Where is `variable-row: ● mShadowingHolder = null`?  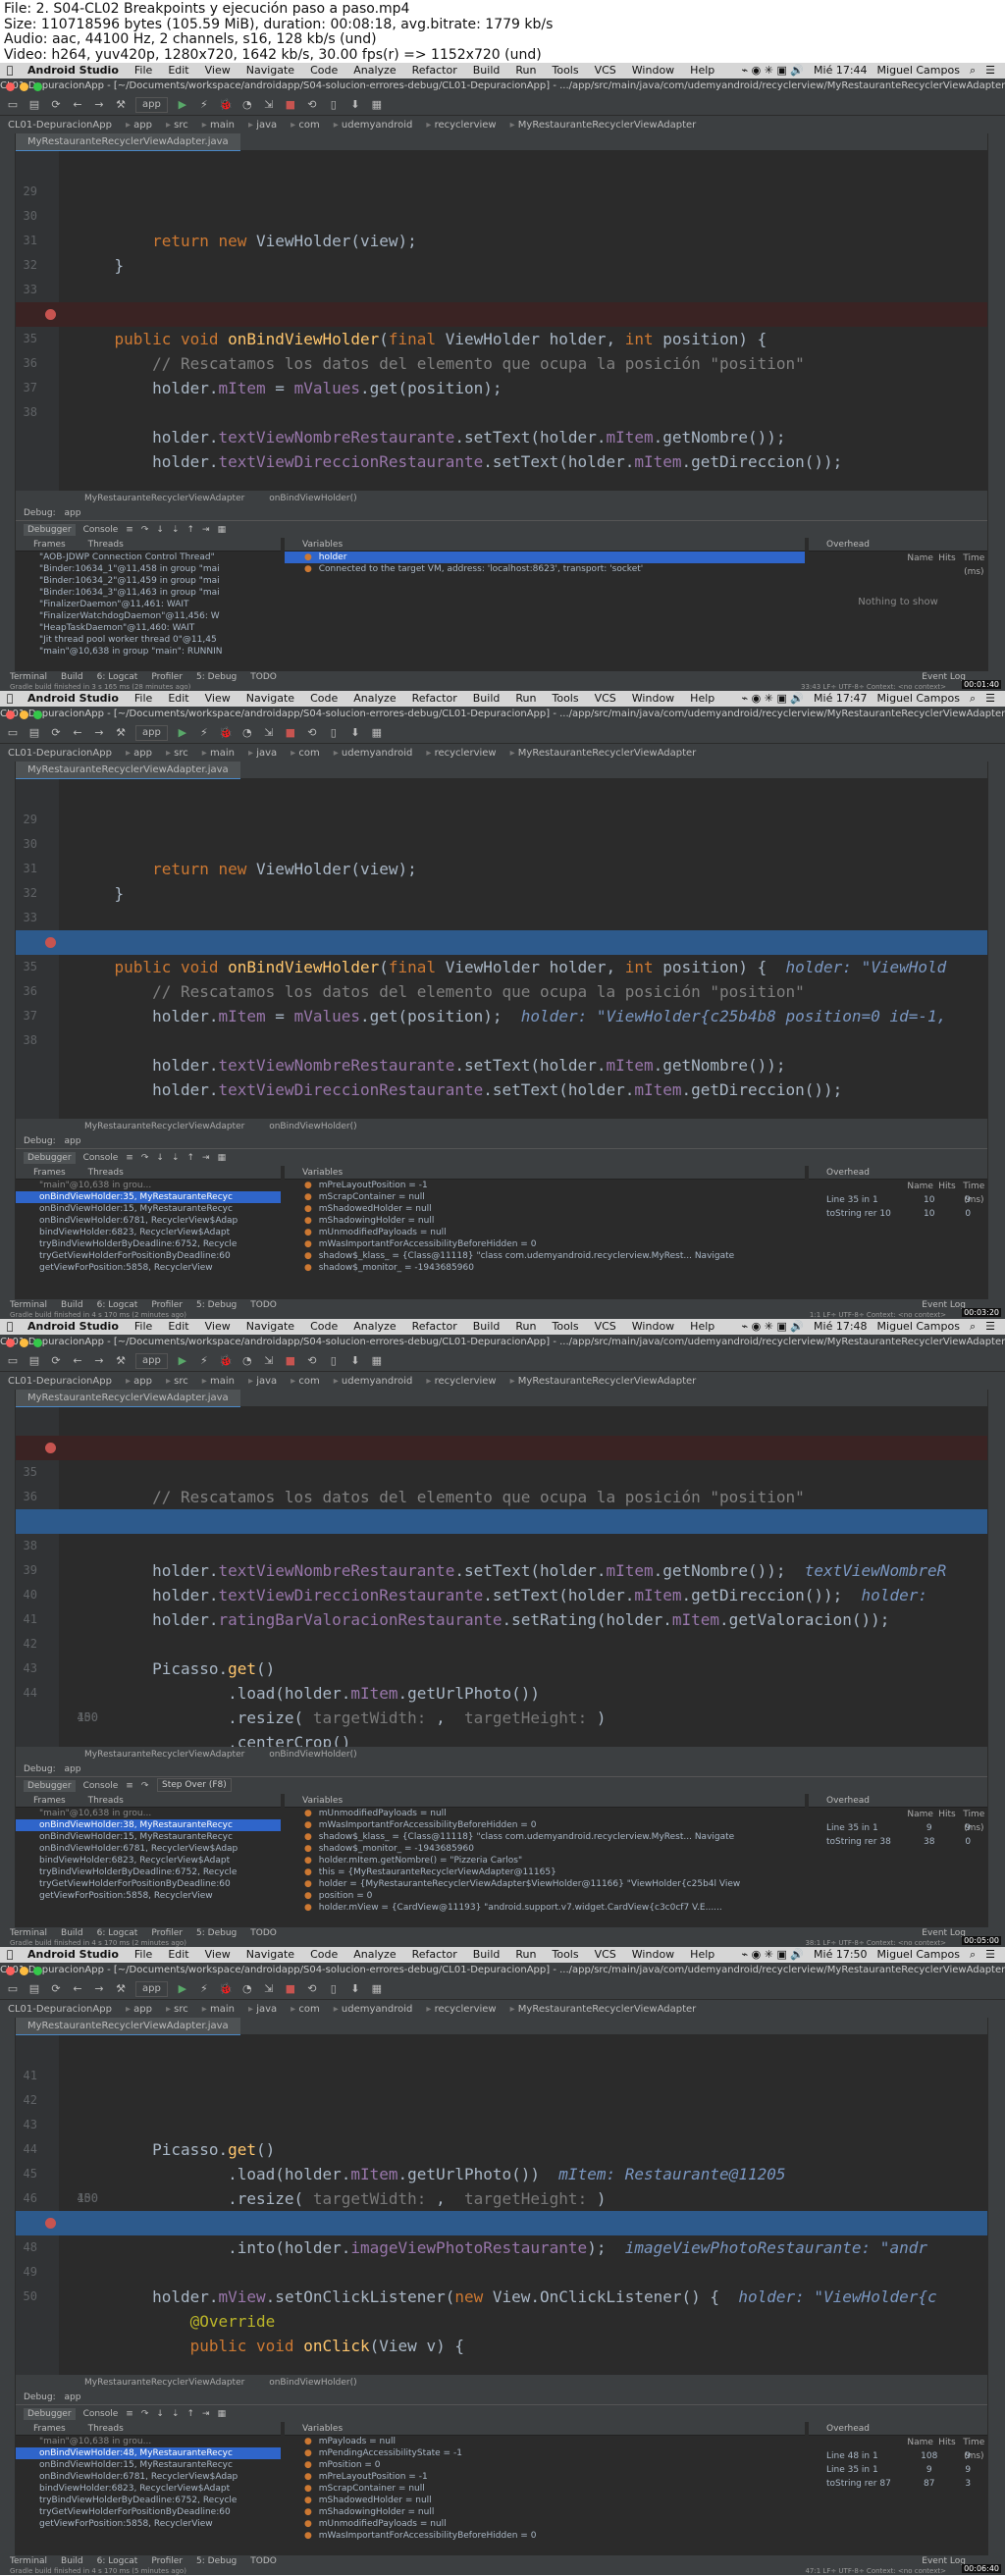 variable-row: ● mShadowingHolder = null is located at coordinates (545, 1221).